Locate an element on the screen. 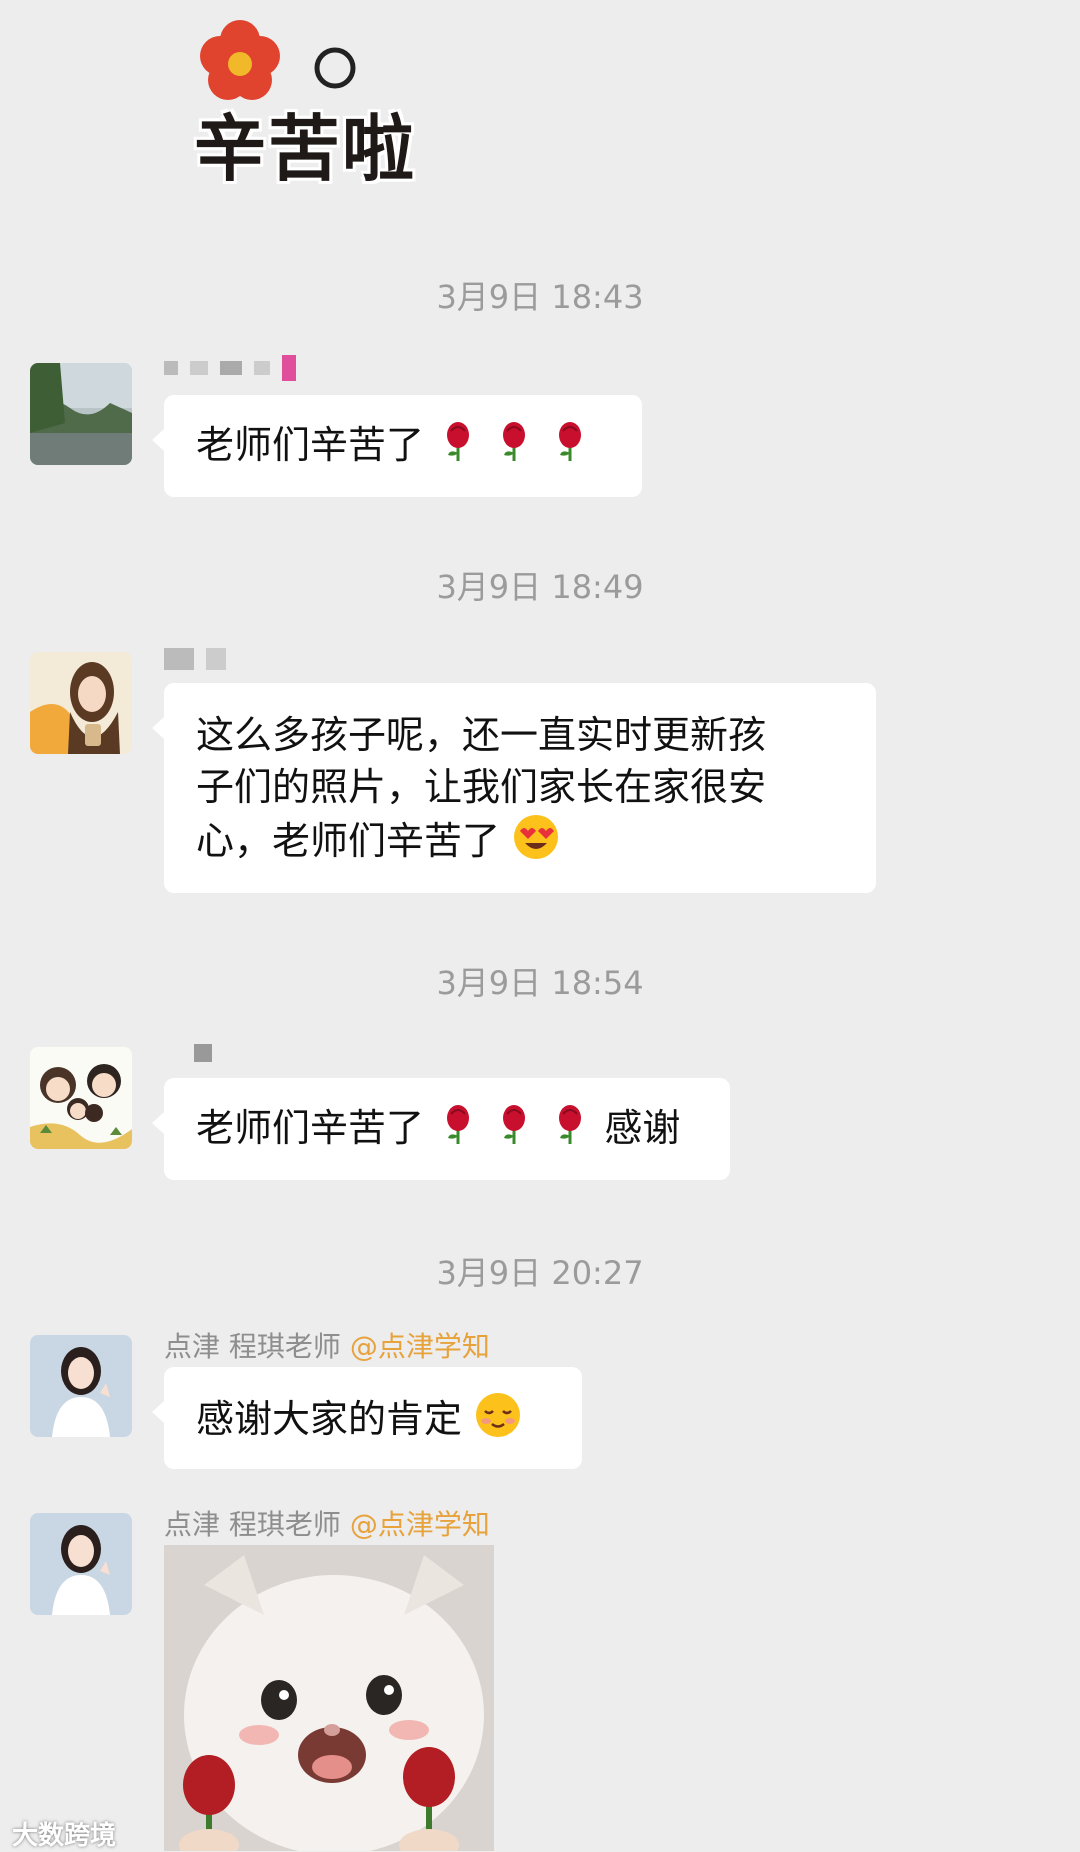 This screenshot has width=1080, height=1852. message-bubble: 感谢大家的肯定 is located at coordinates (367, 1418).